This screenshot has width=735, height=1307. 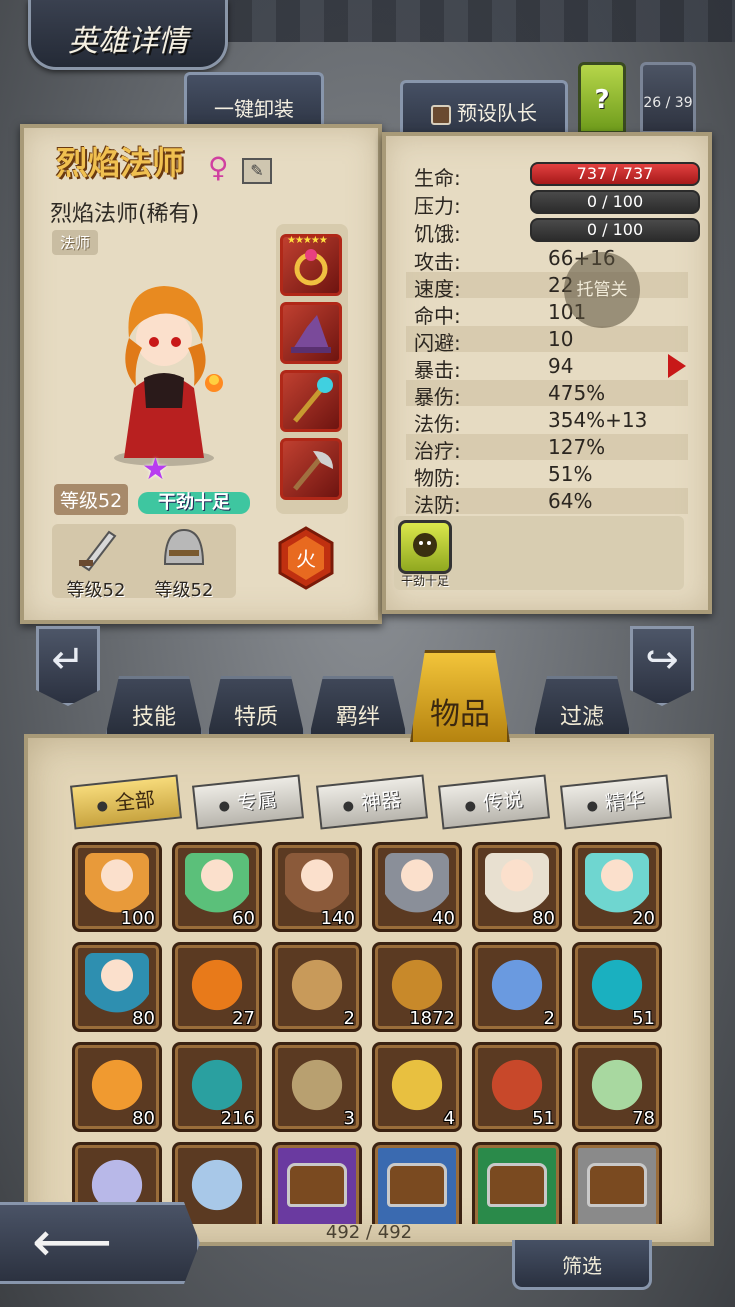 What do you see at coordinates (497, 113) in the screenshot?
I see `preset-captain-label: 预设队长` at bounding box center [497, 113].